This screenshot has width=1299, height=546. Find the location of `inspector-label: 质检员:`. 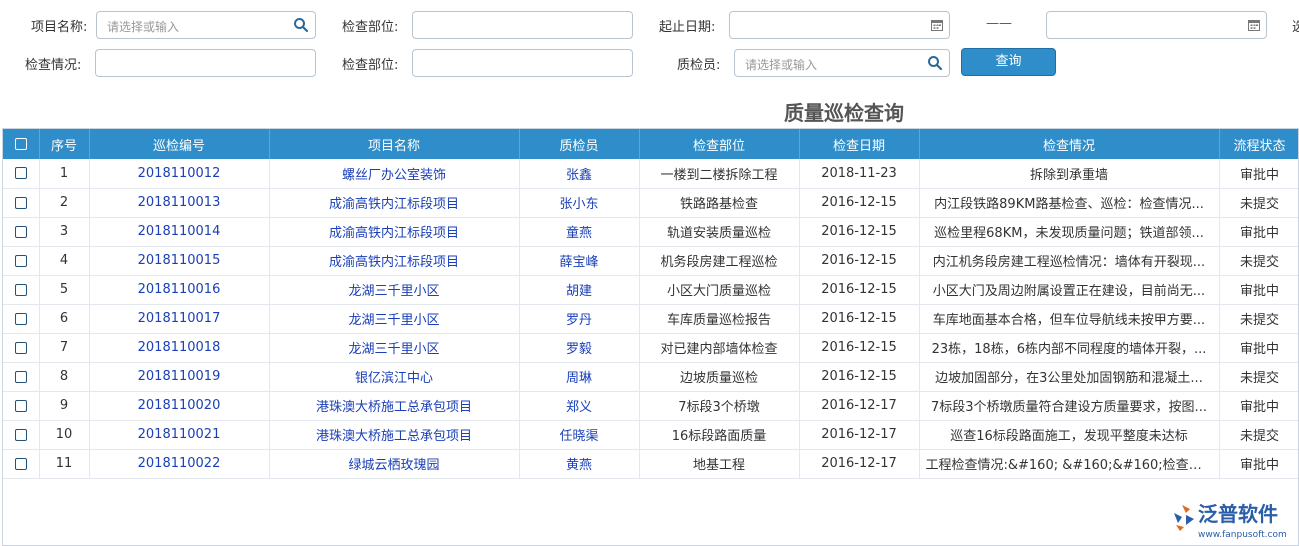

inspector-label: 质检员: is located at coordinates (699, 65).